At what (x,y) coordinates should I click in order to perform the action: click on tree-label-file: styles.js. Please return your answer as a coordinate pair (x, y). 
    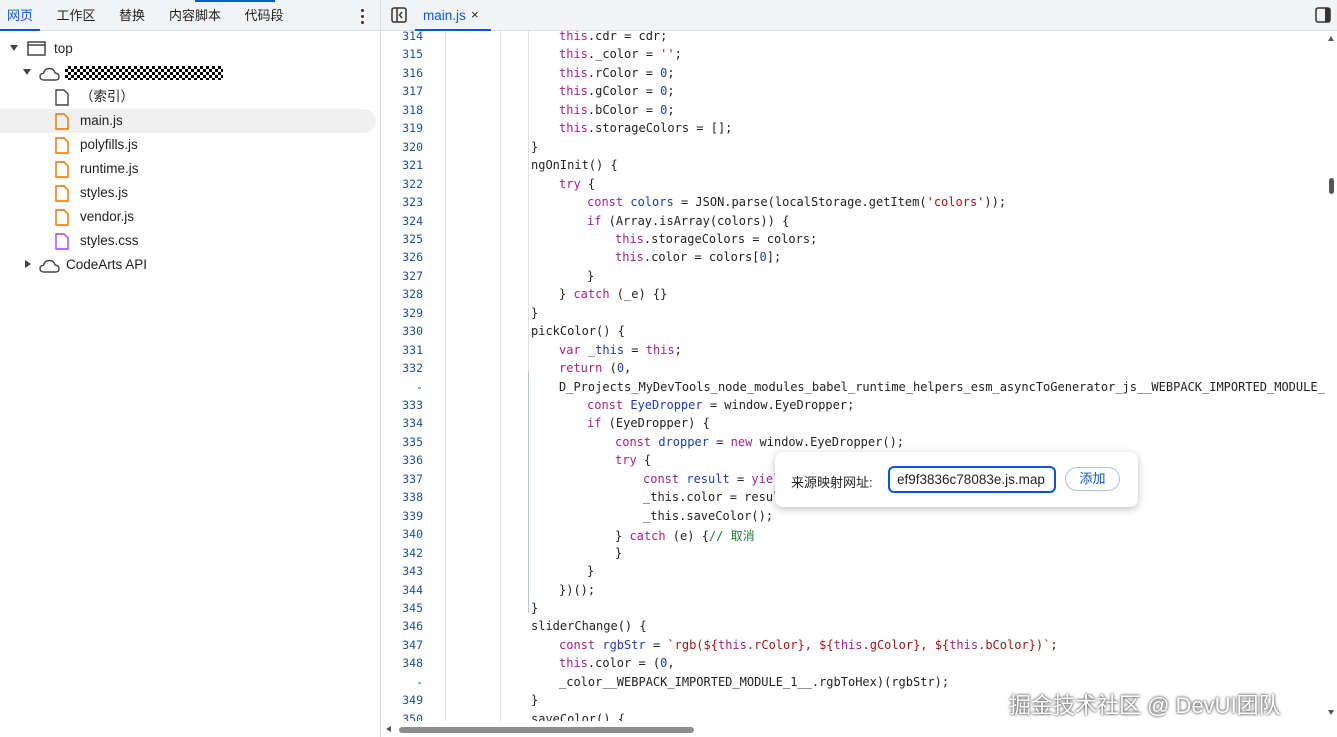
    Looking at the image, I should click on (104, 192).